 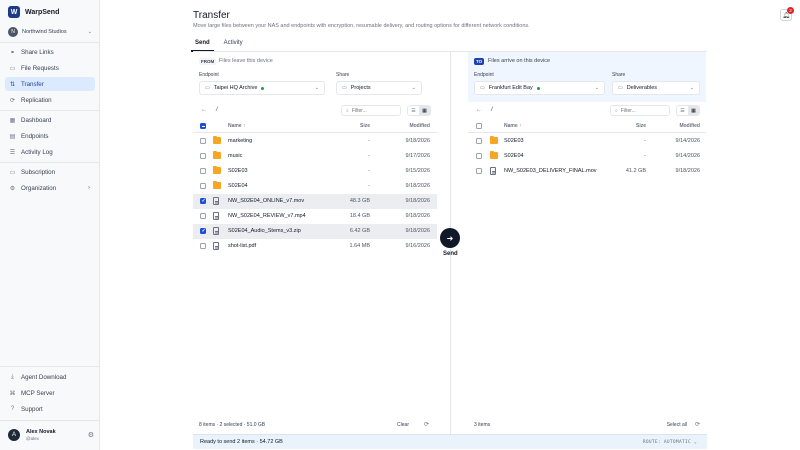 I want to click on brand: W WarpSend, so click(x=33, y=12).